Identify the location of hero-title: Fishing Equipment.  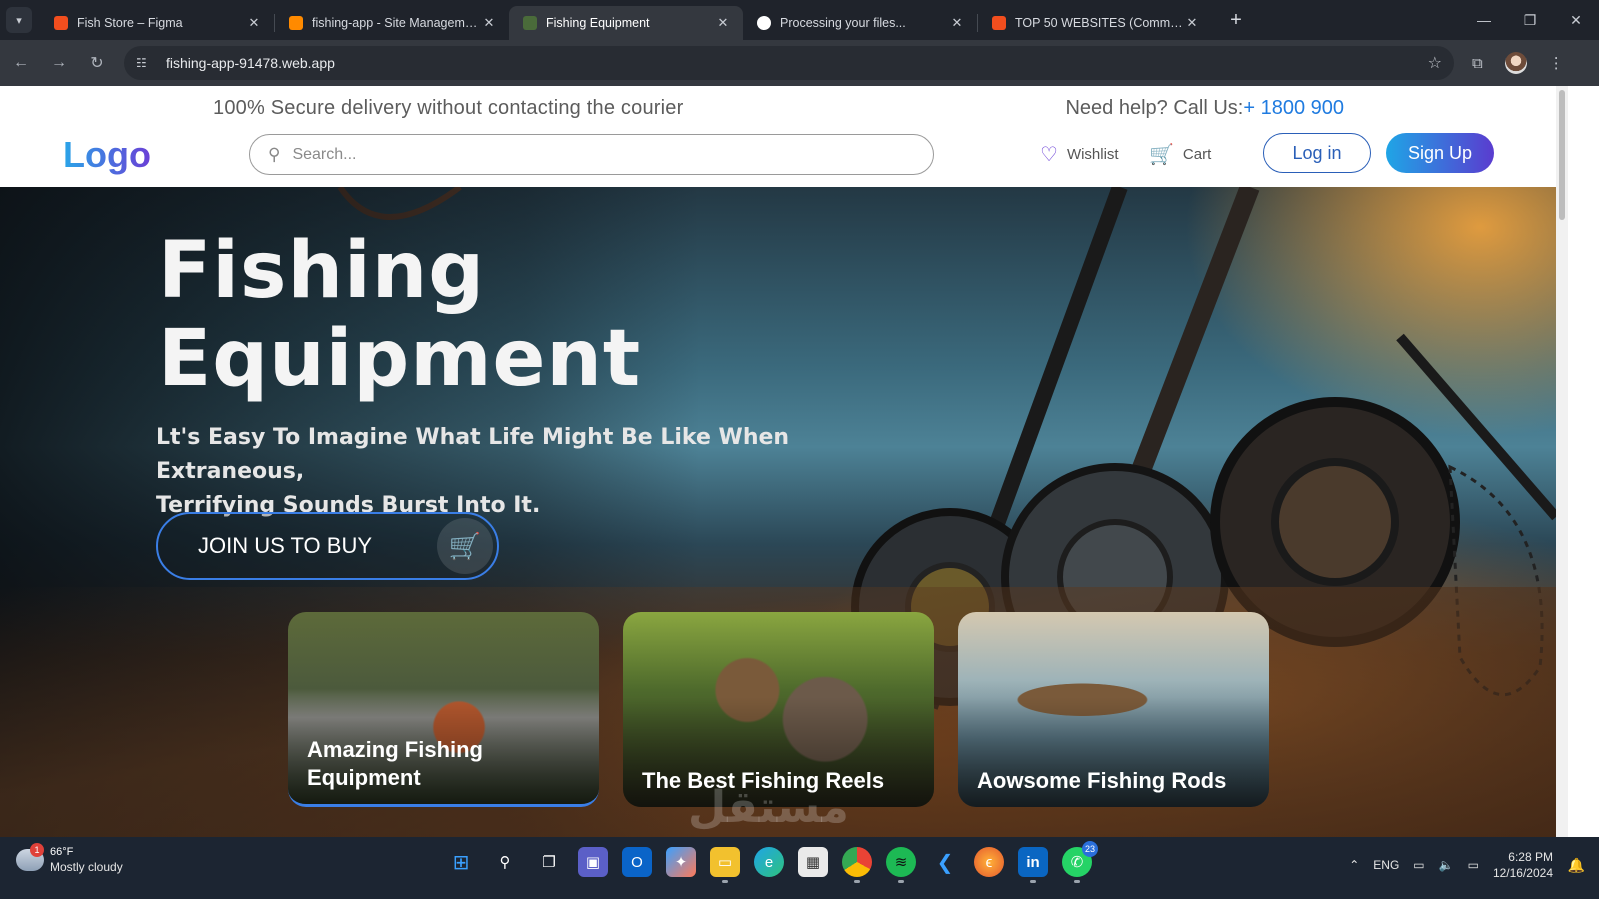
(399, 315).